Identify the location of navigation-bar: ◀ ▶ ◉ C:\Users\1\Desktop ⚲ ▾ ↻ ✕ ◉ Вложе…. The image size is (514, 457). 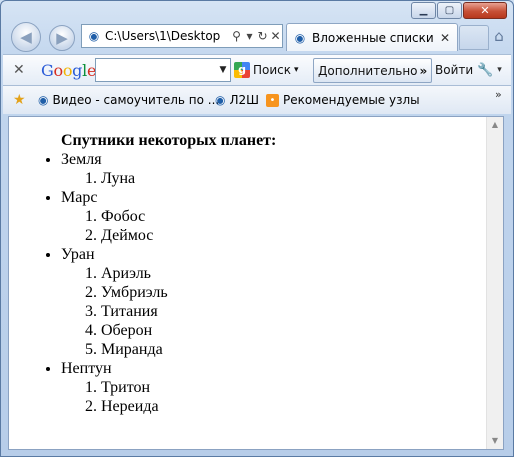
(259, 37).